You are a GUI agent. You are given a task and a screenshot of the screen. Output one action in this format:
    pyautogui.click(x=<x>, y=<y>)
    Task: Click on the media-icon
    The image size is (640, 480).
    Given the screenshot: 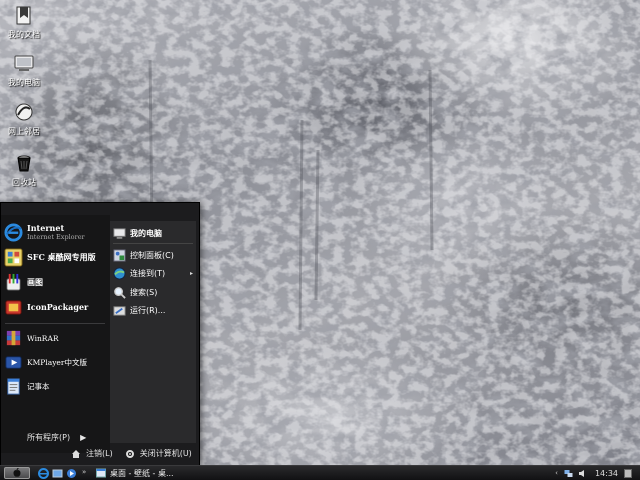 What is the action you would take?
    pyautogui.click(x=71, y=473)
    